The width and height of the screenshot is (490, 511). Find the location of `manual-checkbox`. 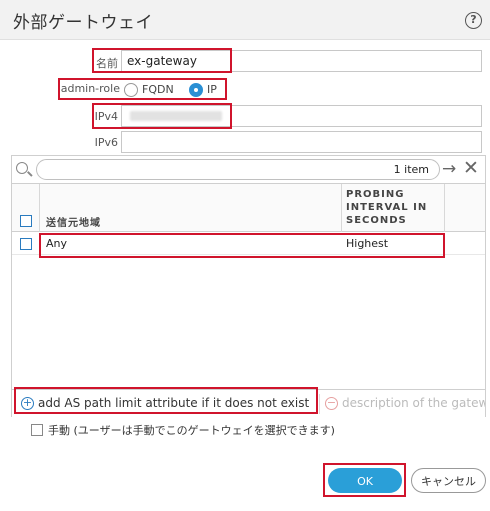

manual-checkbox is located at coordinates (37, 430).